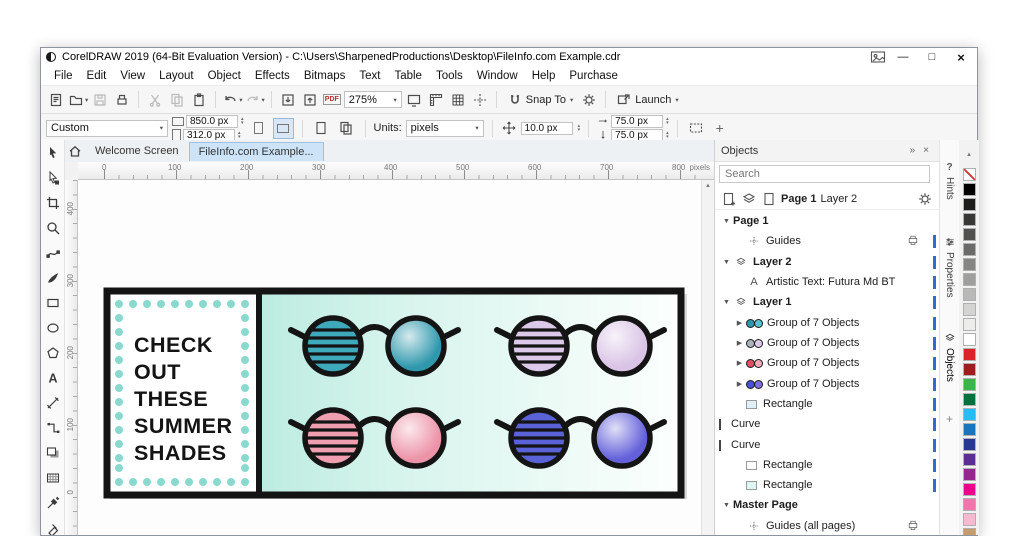  I want to click on nudge-field: 10.0 px, so click(546, 128).